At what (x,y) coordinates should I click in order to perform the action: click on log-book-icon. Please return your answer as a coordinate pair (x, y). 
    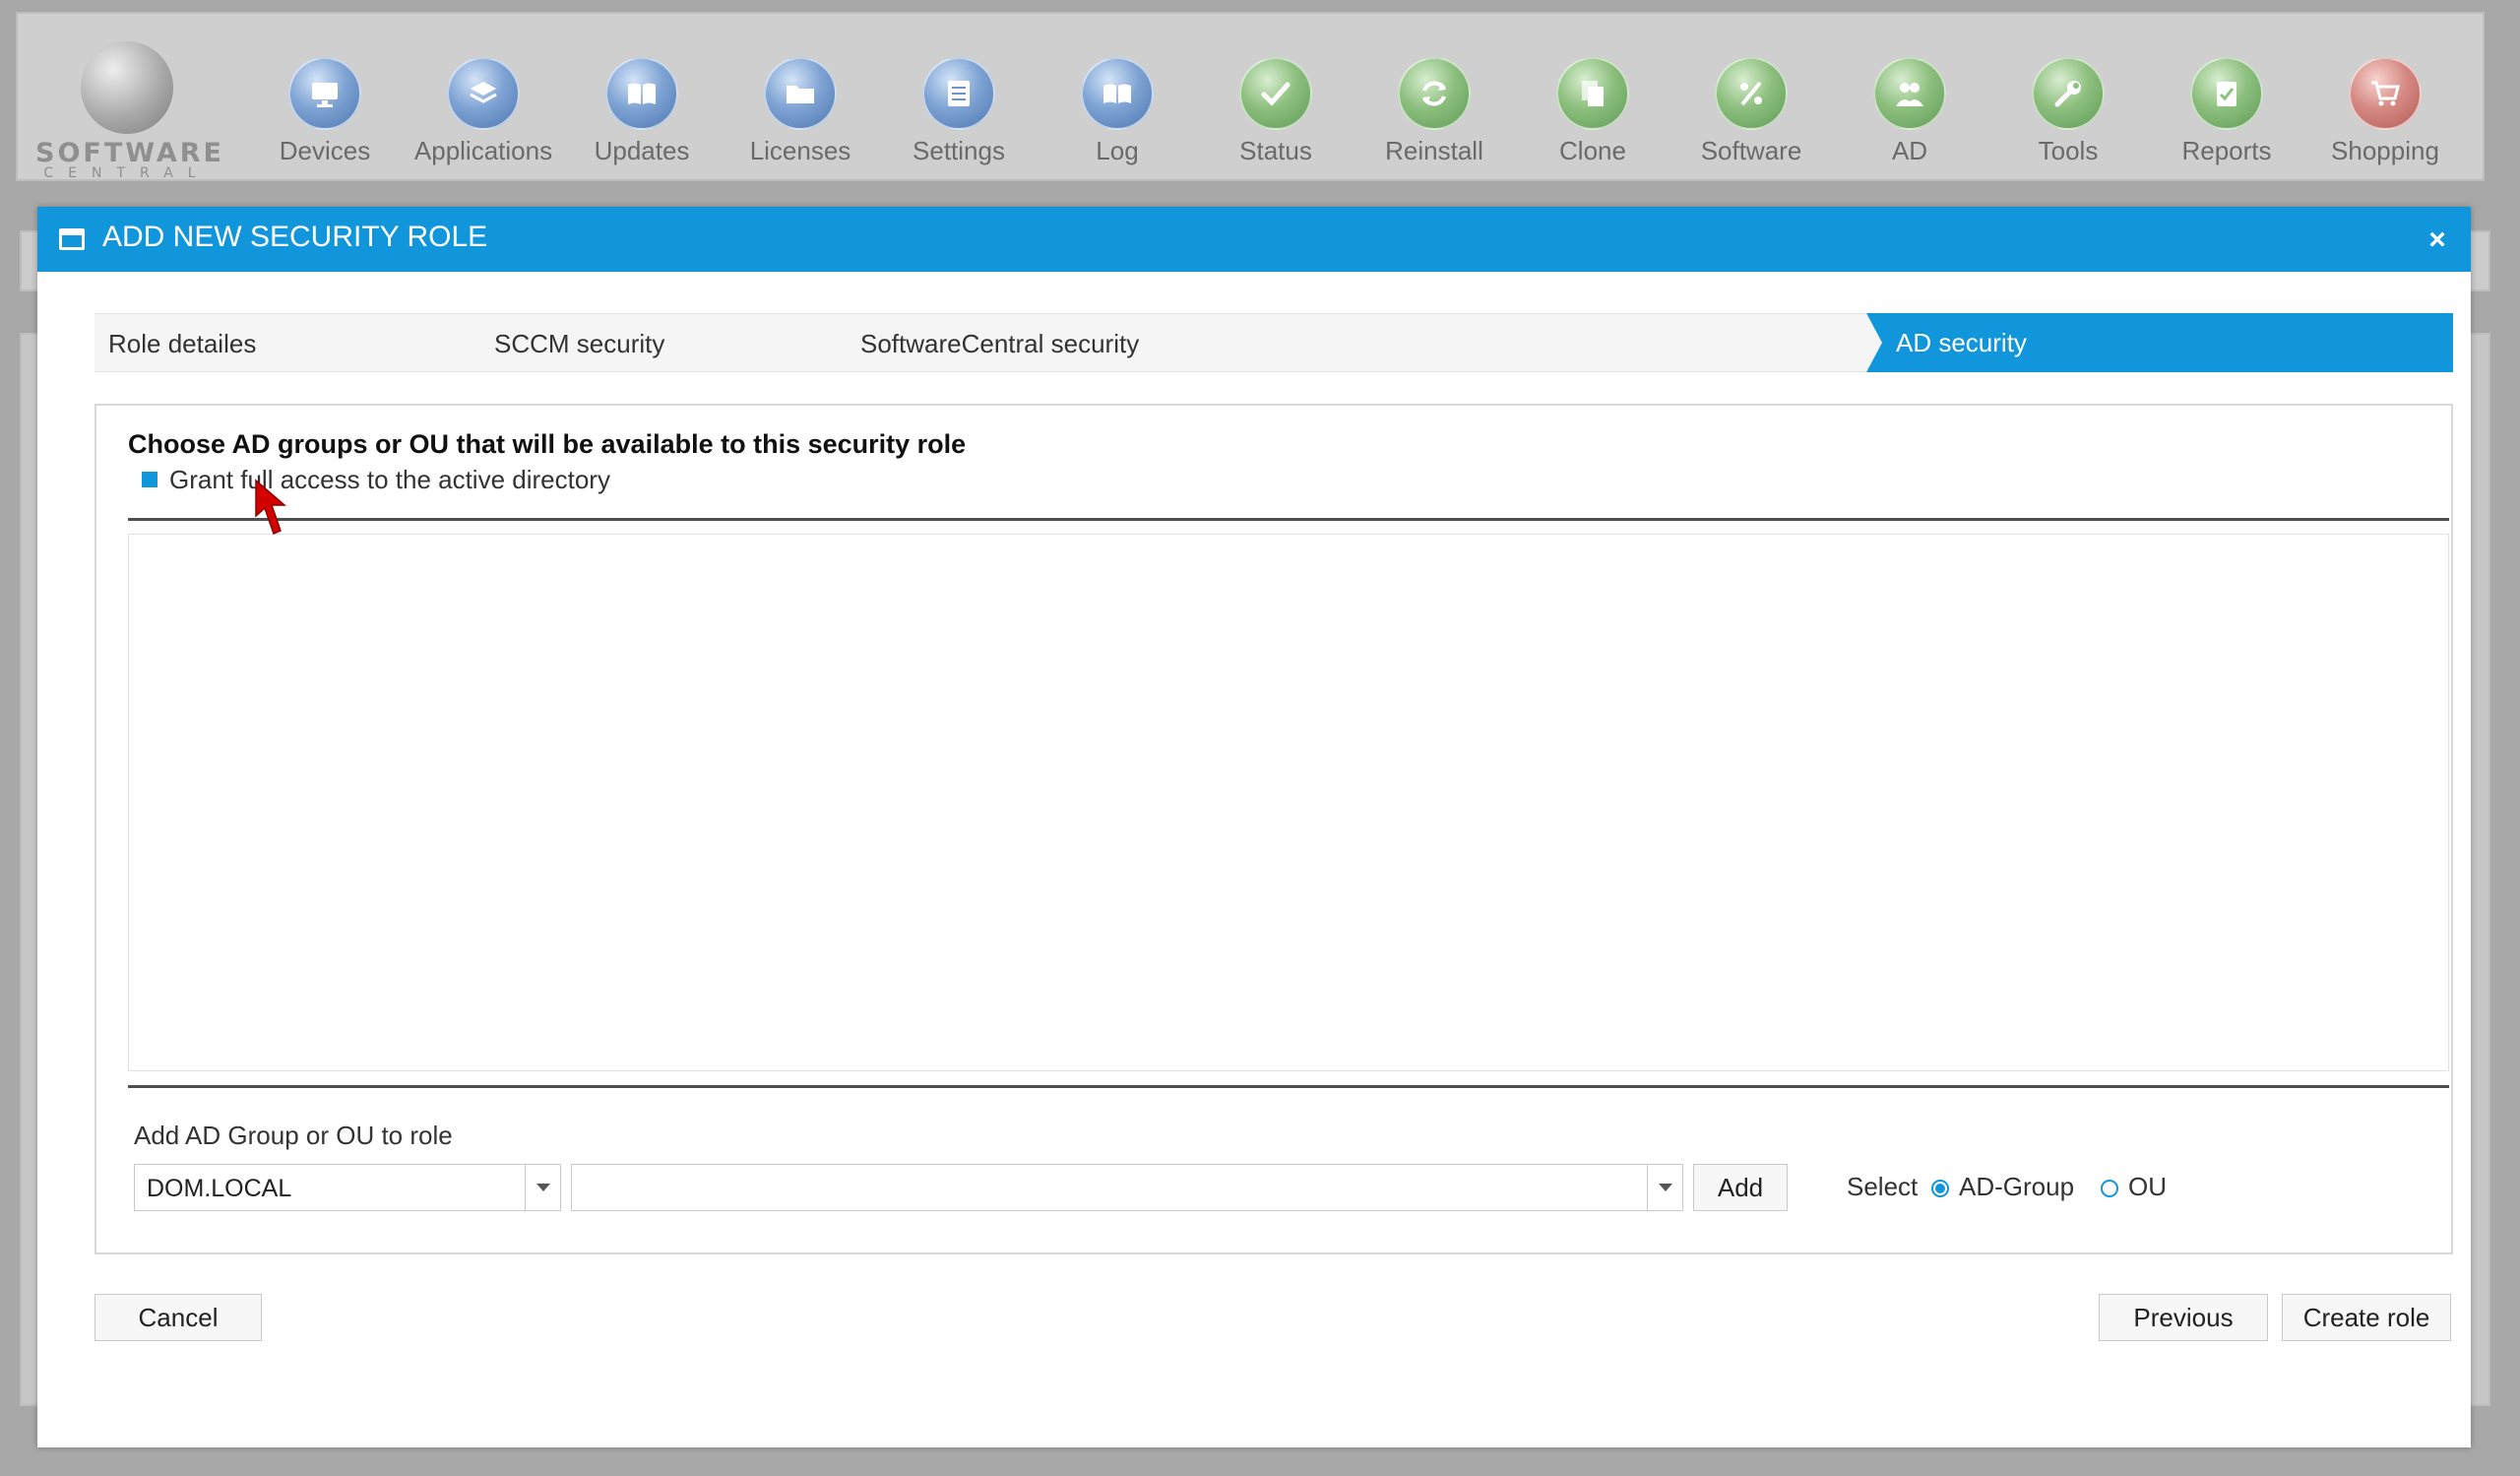
    Looking at the image, I should click on (1117, 93).